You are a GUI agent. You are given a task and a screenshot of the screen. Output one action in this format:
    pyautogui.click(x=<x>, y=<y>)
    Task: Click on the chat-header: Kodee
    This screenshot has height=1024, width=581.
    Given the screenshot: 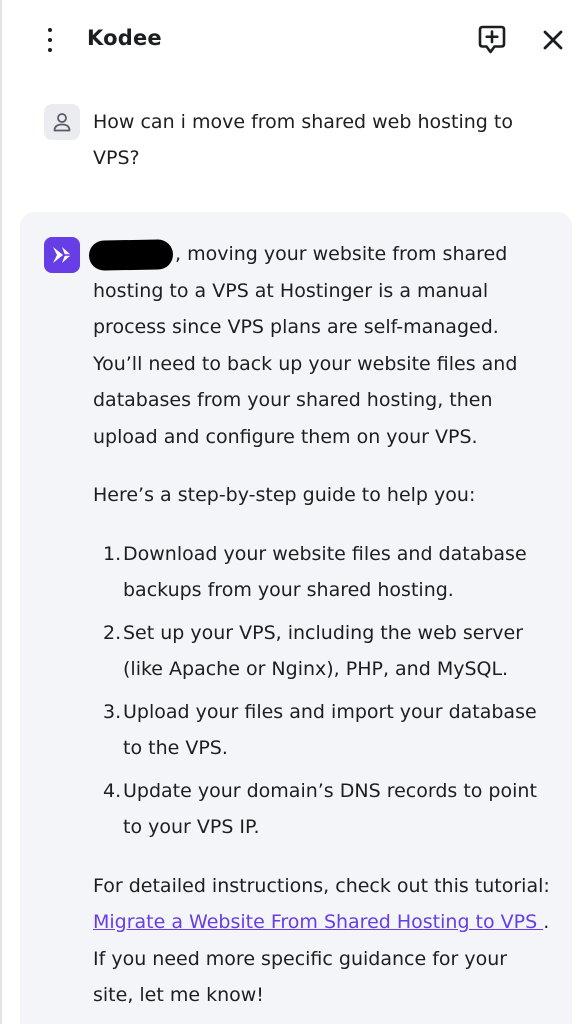 What is the action you would take?
    pyautogui.click(x=290, y=40)
    